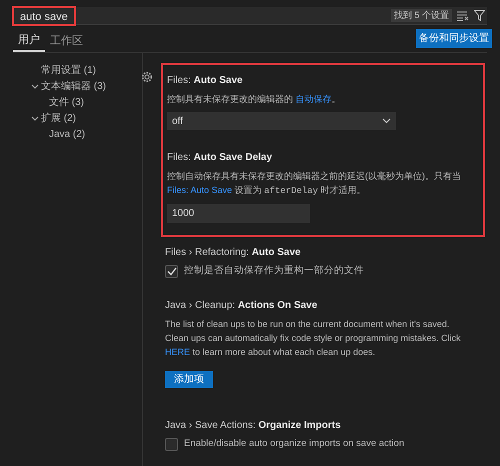 The image size is (500, 466). I want to click on dropdown: off, so click(281, 121).